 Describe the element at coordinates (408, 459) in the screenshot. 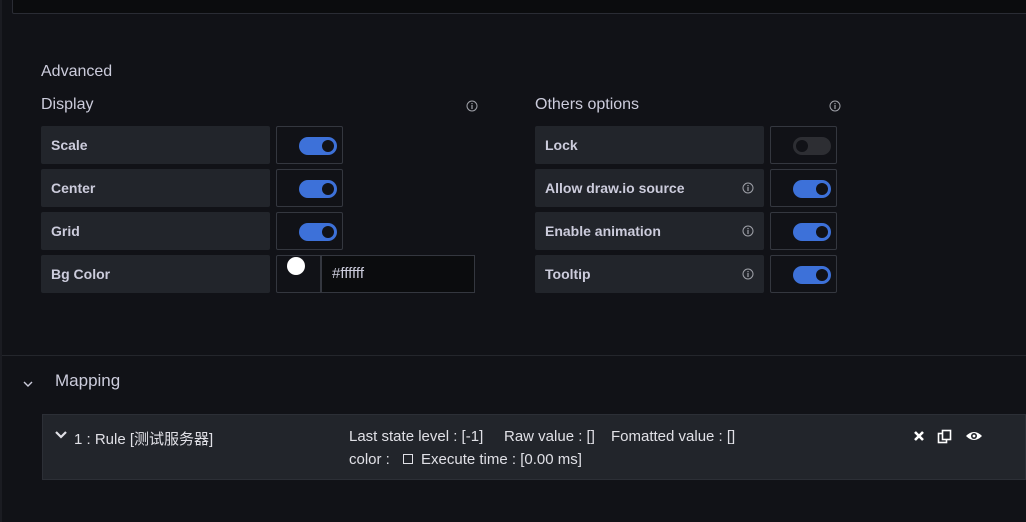

I see `color-preview-box` at that location.